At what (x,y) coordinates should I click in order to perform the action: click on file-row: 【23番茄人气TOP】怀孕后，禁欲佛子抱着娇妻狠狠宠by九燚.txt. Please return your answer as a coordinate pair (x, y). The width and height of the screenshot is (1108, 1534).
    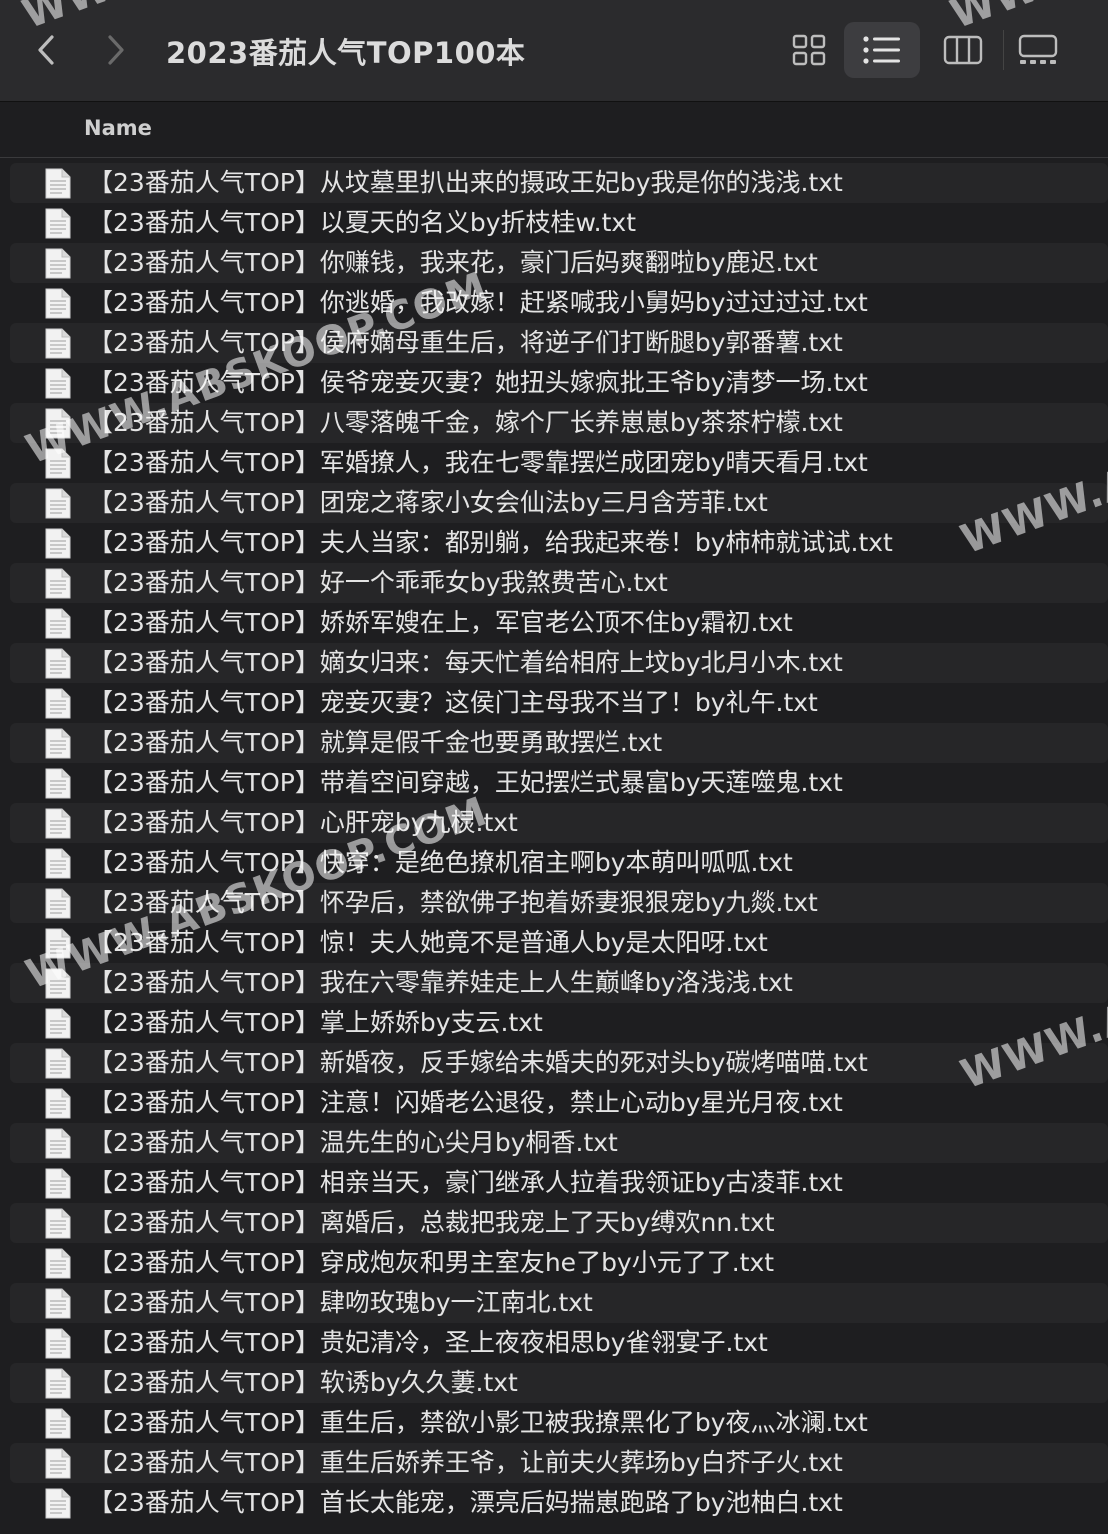
    Looking at the image, I should click on (559, 903).